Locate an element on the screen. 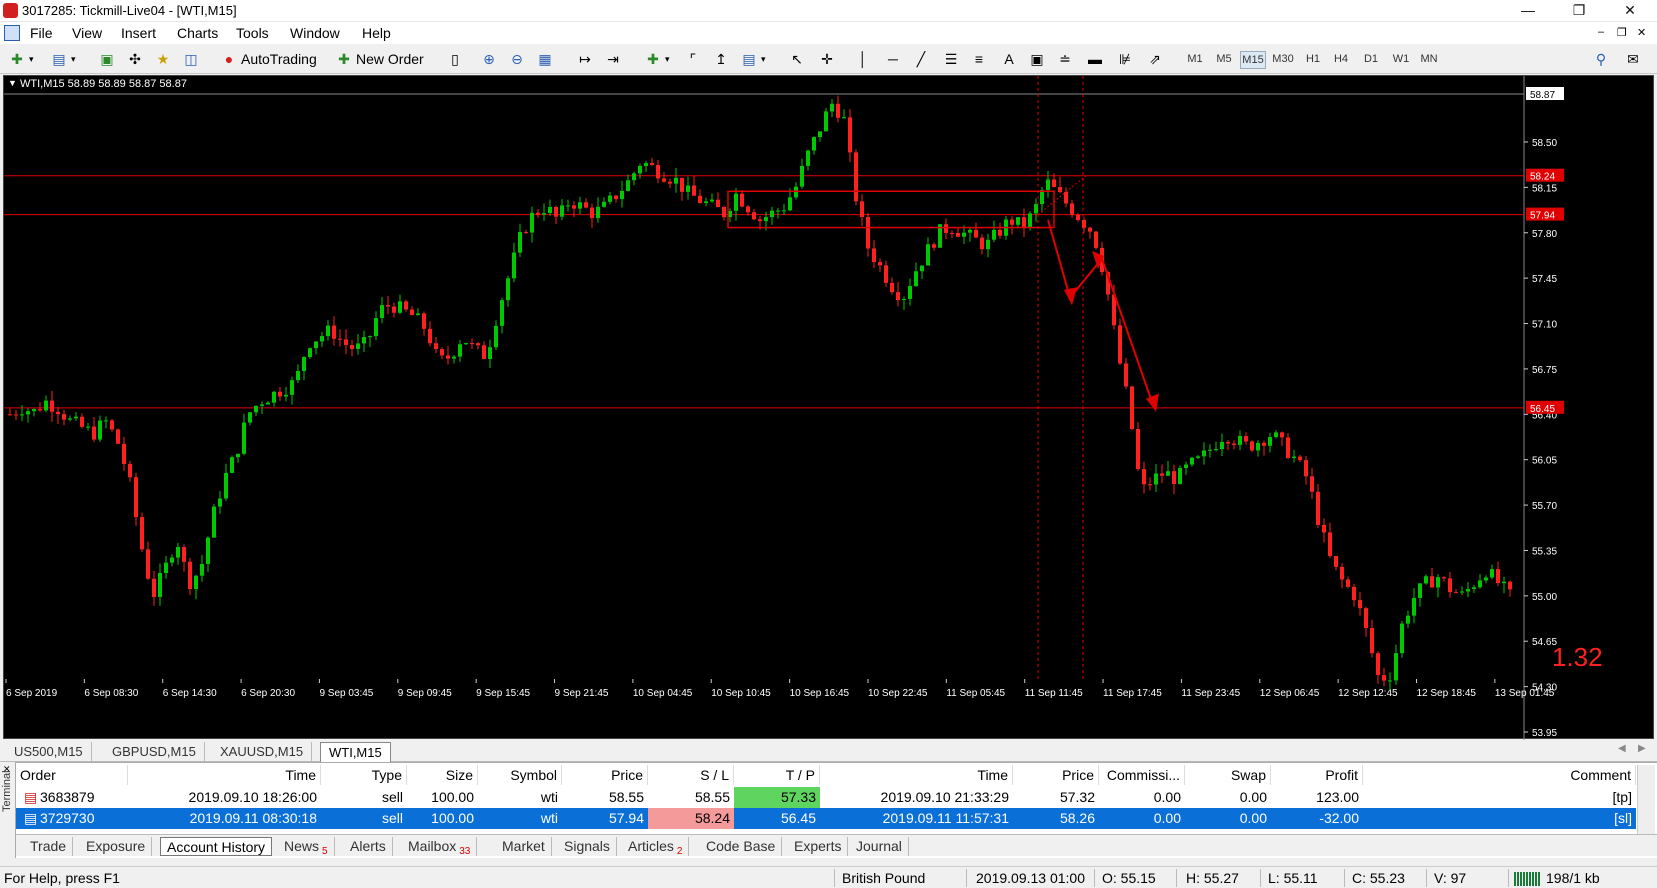  vertical-line-button: │ is located at coordinates (863, 59).